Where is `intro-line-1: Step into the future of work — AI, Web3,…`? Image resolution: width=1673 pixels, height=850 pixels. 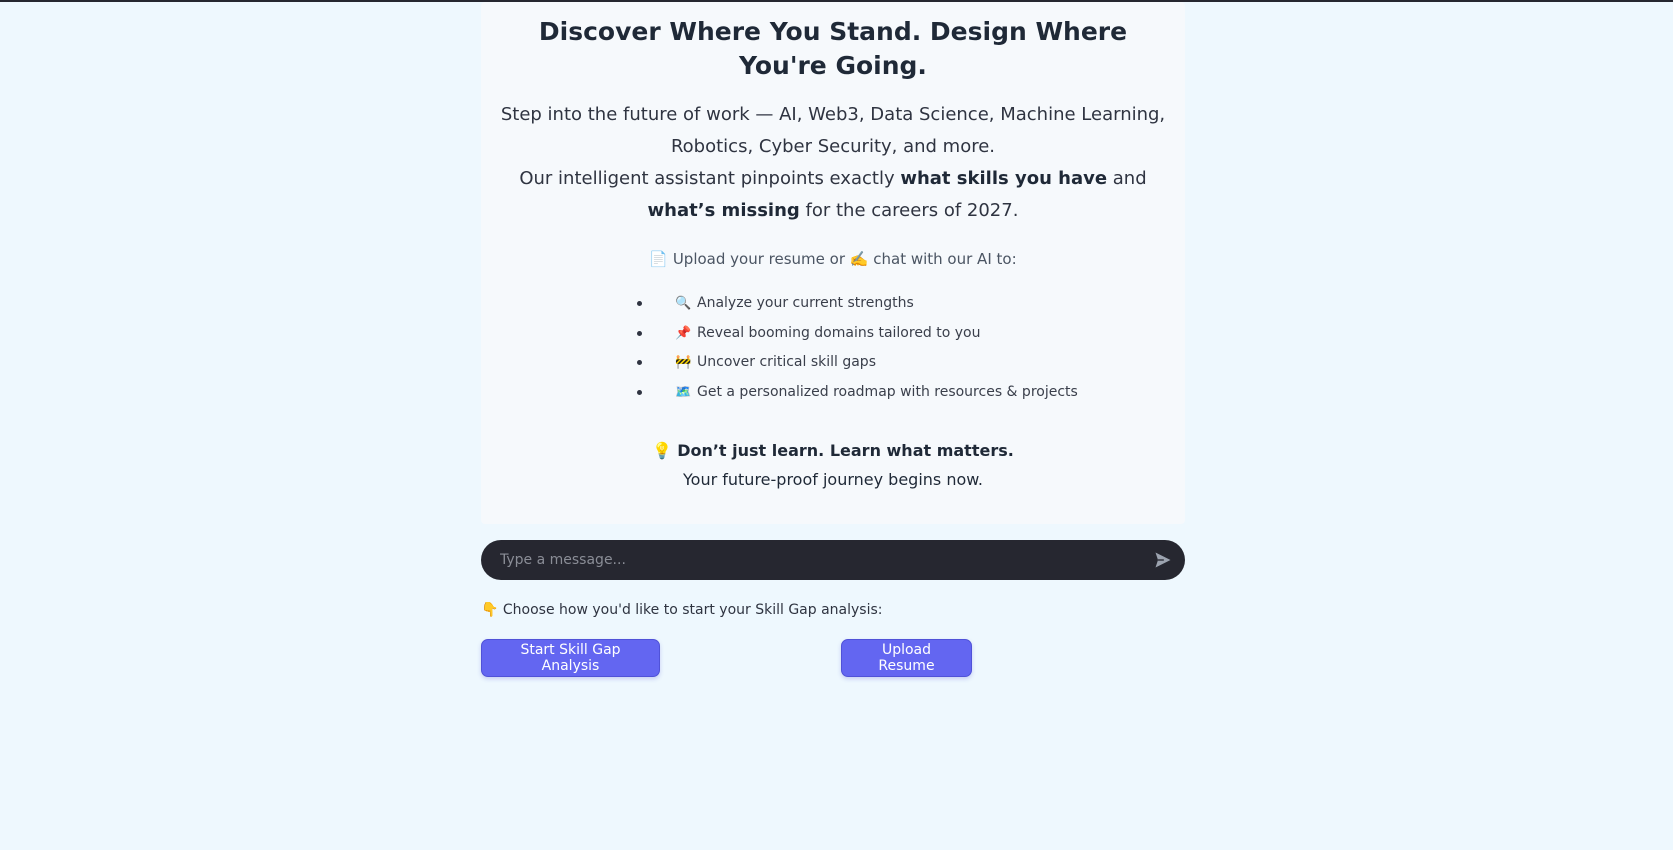 intro-line-1: Step into the future of work — AI, Web3,… is located at coordinates (833, 130).